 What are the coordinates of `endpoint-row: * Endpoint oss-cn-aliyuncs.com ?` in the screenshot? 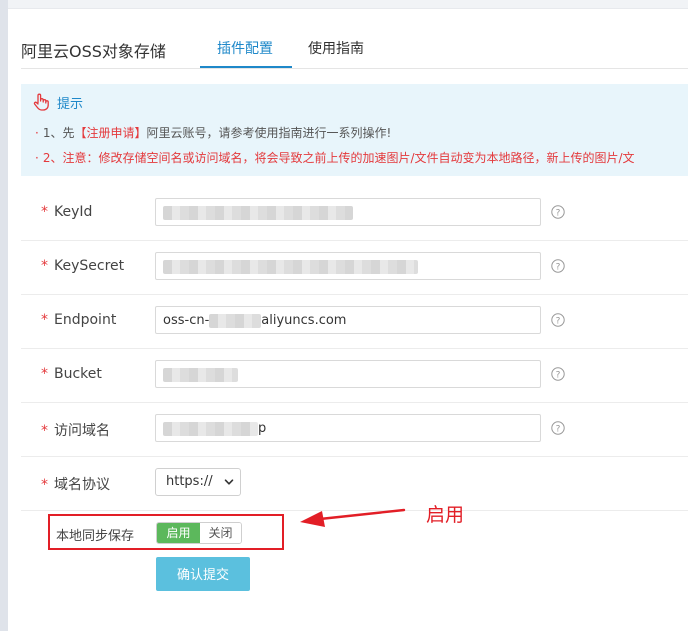 It's located at (354, 321).